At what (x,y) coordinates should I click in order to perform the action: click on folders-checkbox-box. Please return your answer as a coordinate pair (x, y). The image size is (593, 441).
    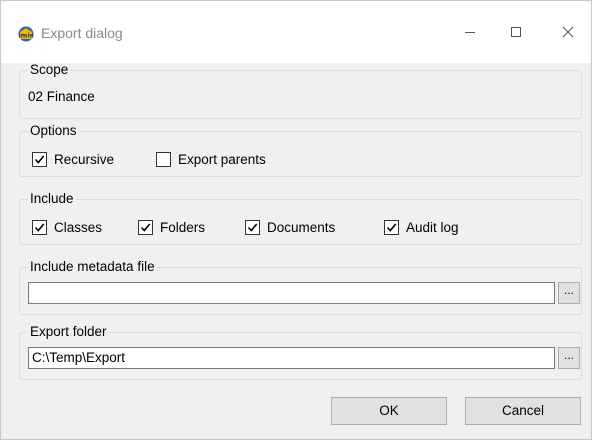
    Looking at the image, I should click on (145, 227).